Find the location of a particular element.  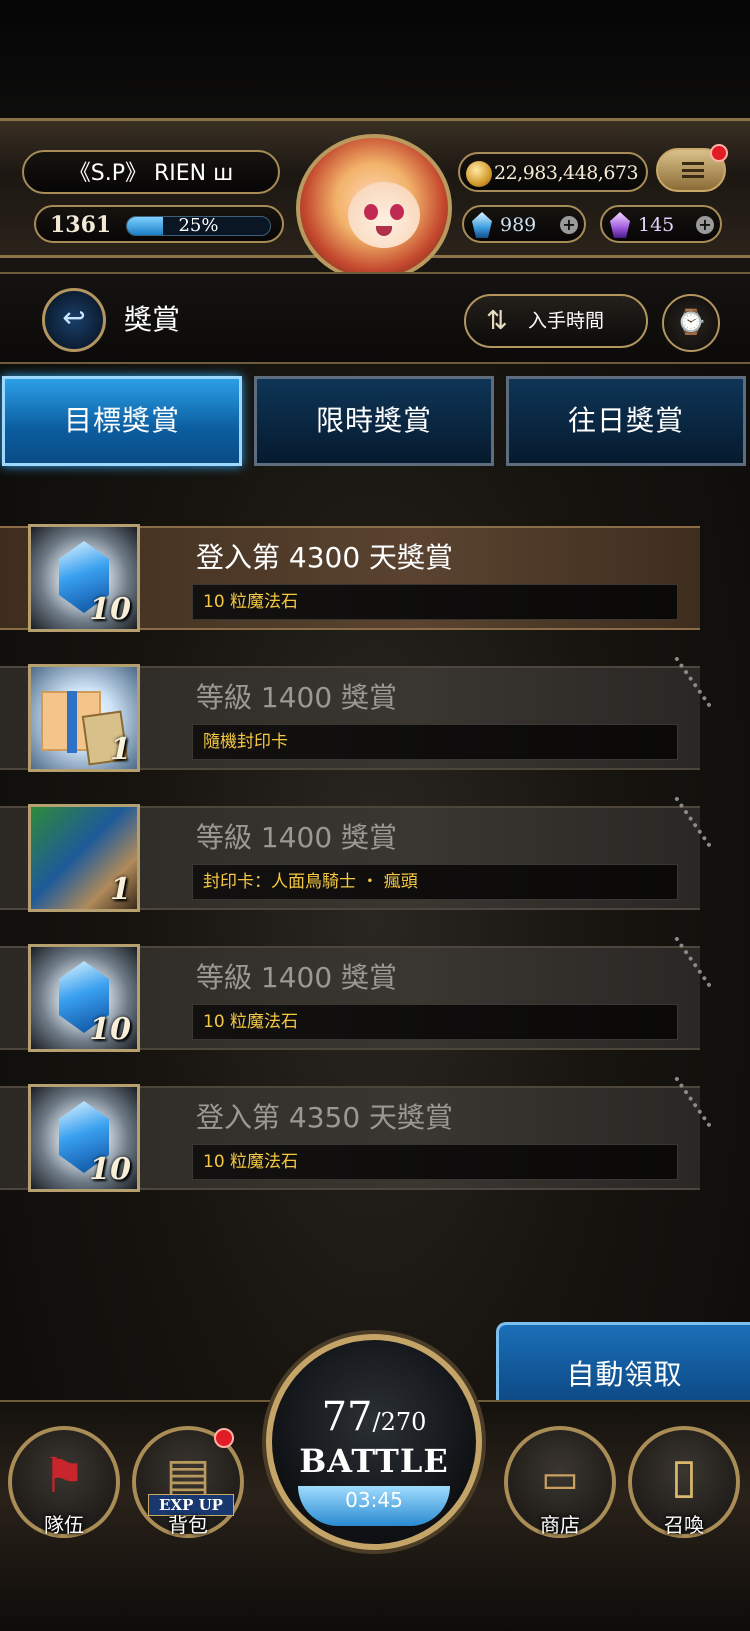

shop-sign-icon: ▭ is located at coordinates (560, 1479).